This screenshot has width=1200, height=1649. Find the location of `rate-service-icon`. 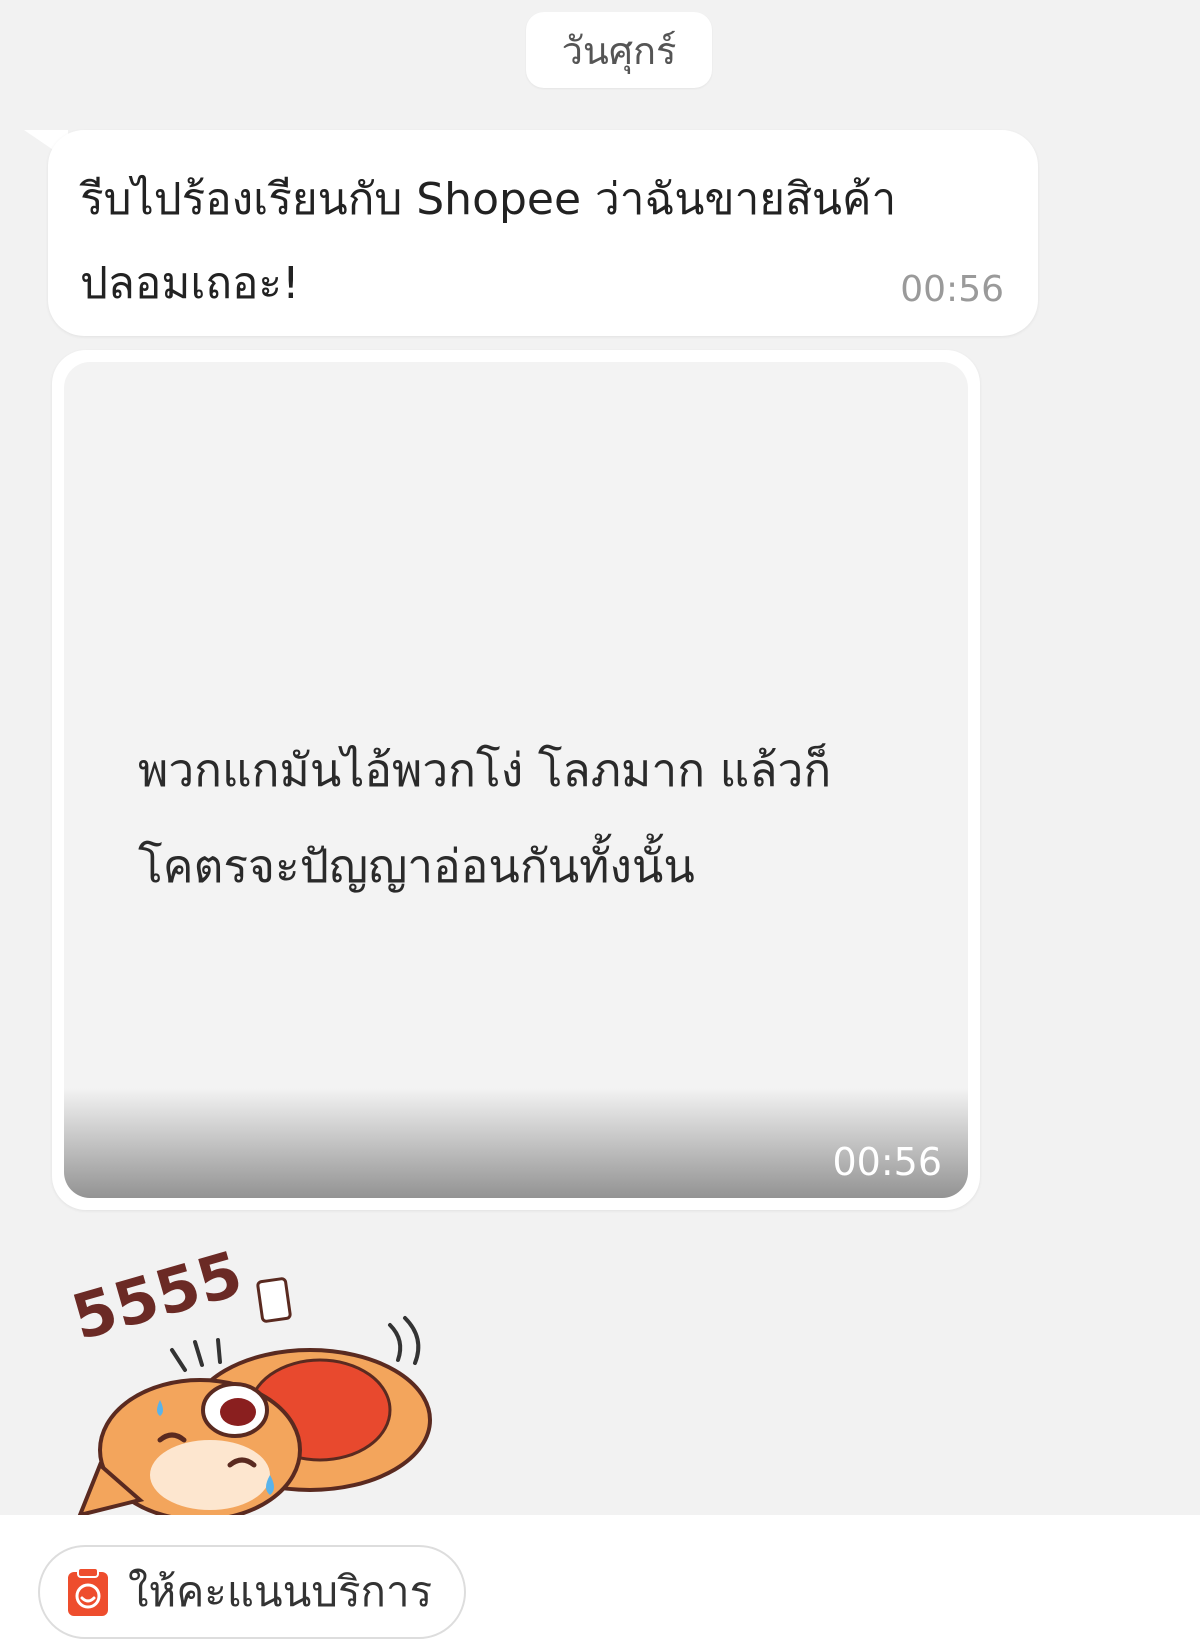

rate-service-icon is located at coordinates (88, 1591).